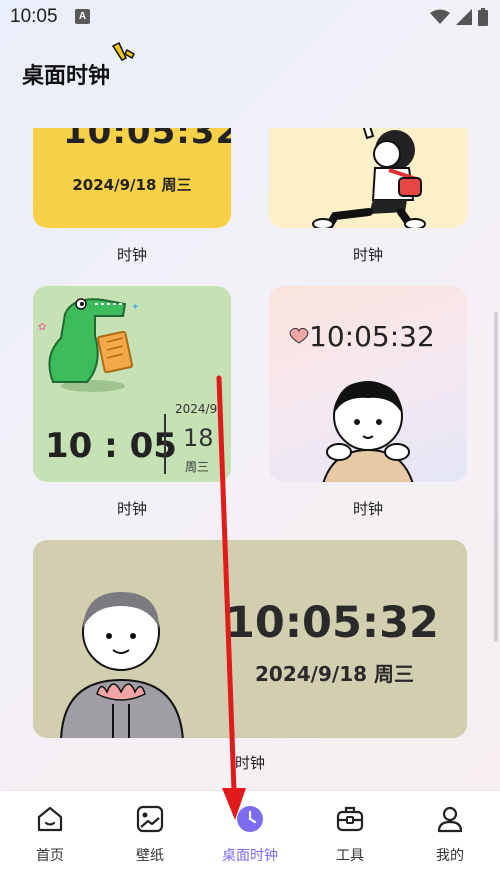 Image resolution: width=500 pixels, height=890 pixels. I want to click on nav-item-desktop-clock: 桌面时钟, so click(250, 836).